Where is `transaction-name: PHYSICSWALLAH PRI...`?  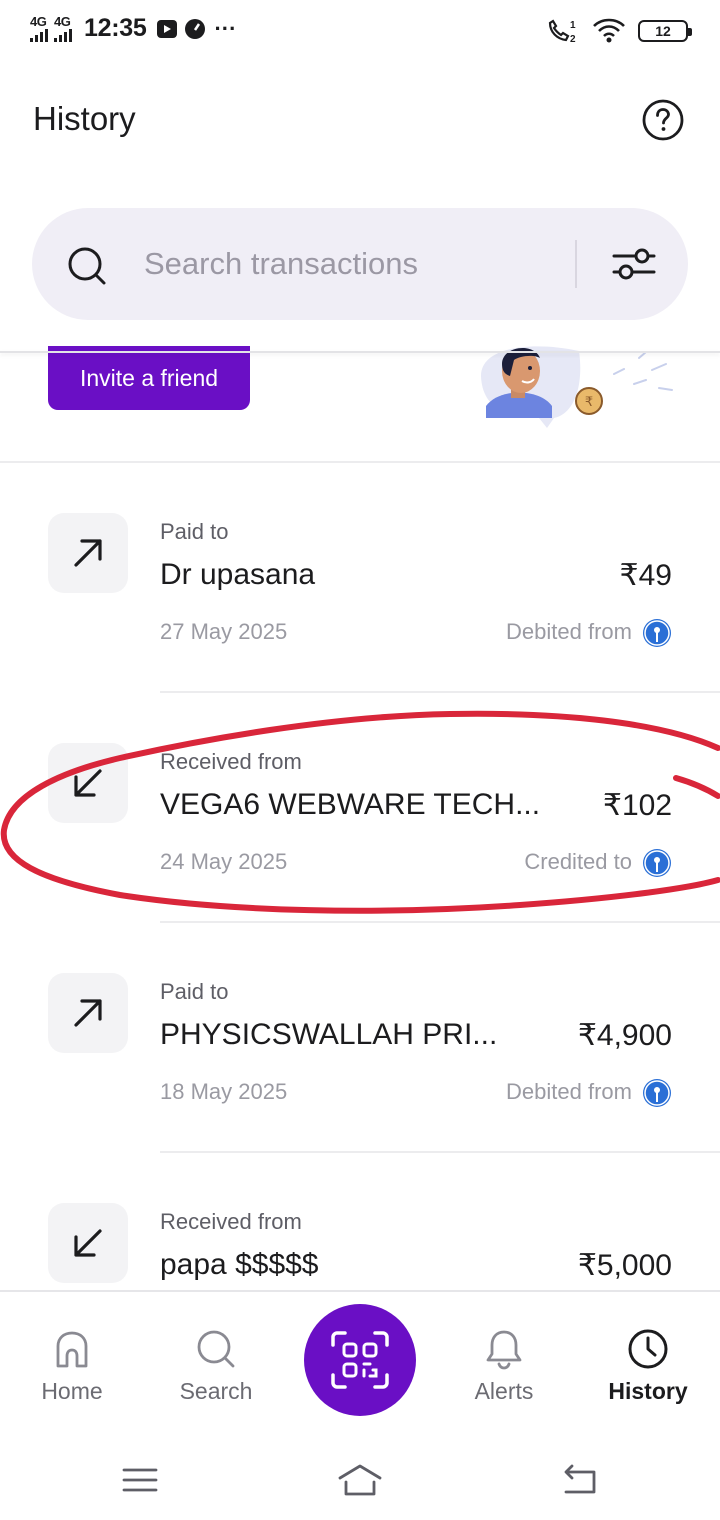
transaction-name: PHYSICSWALLAH PRI... is located at coordinates (329, 1034).